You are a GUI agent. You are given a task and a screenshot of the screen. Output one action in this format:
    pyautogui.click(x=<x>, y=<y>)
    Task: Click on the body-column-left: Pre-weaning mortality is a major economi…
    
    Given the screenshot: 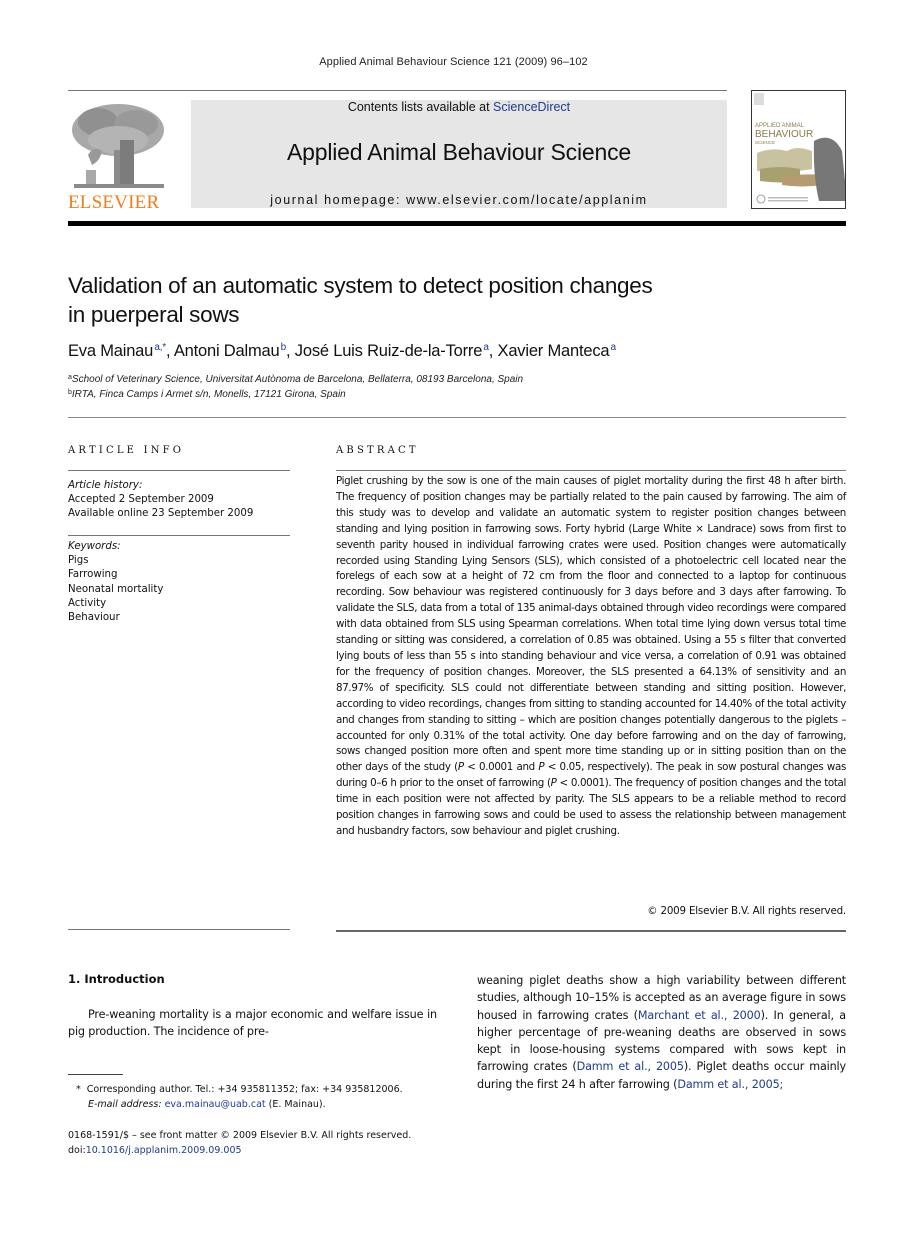 What is the action you would take?
    pyautogui.click(x=252, y=1023)
    